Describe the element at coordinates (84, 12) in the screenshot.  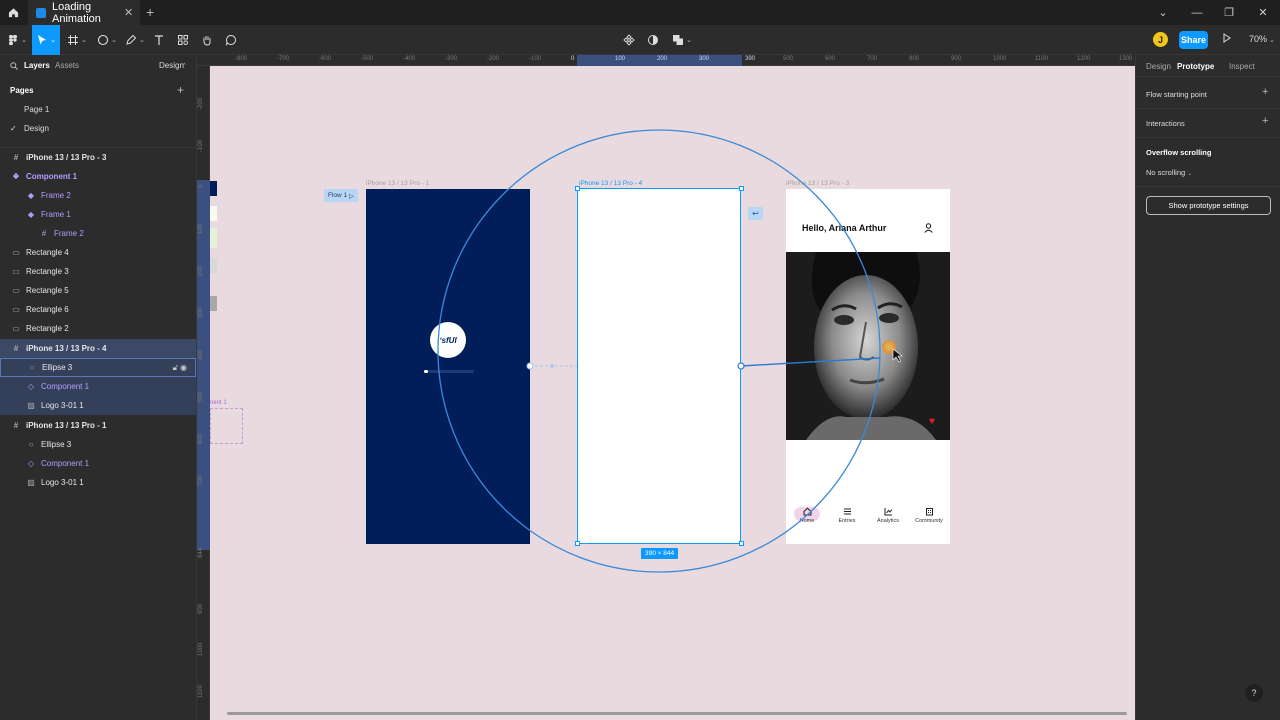
I see `document-tab: Loading Animation ✕` at that location.